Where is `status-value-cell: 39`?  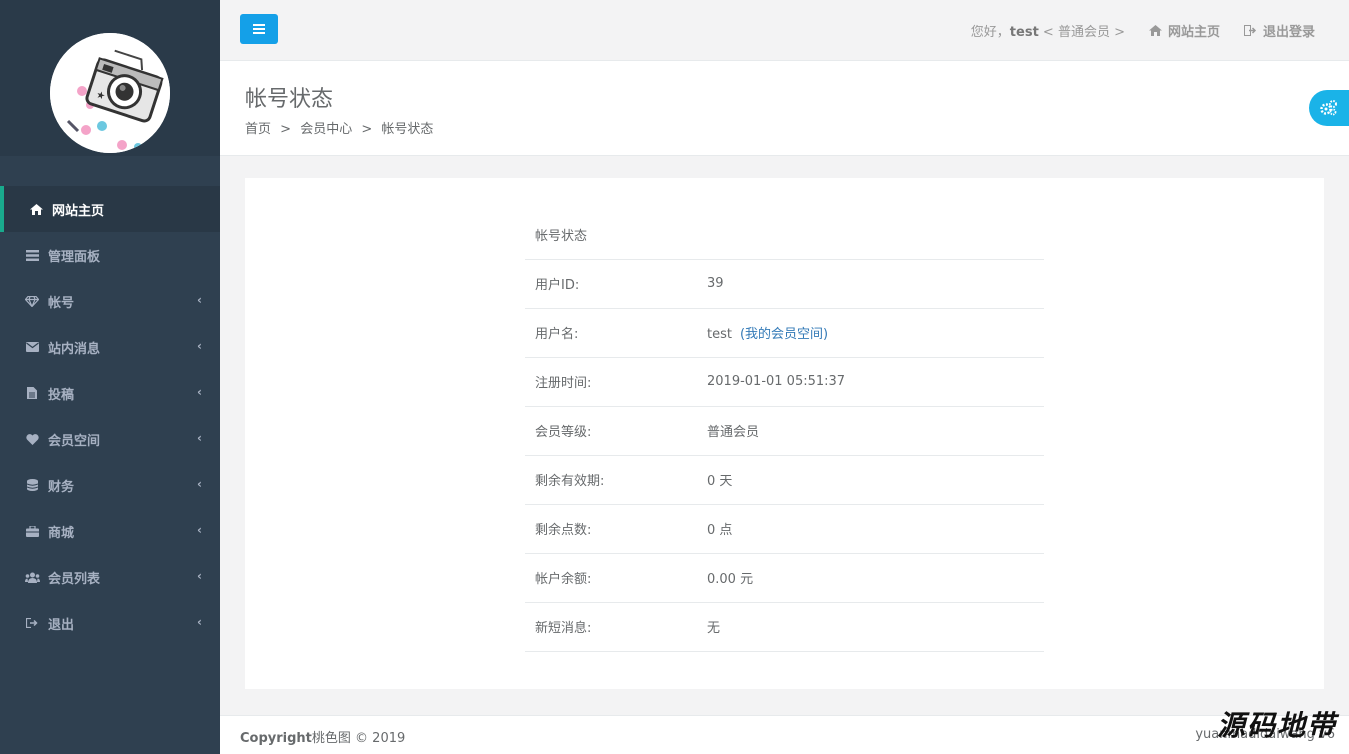 status-value-cell: 39 is located at coordinates (870, 284).